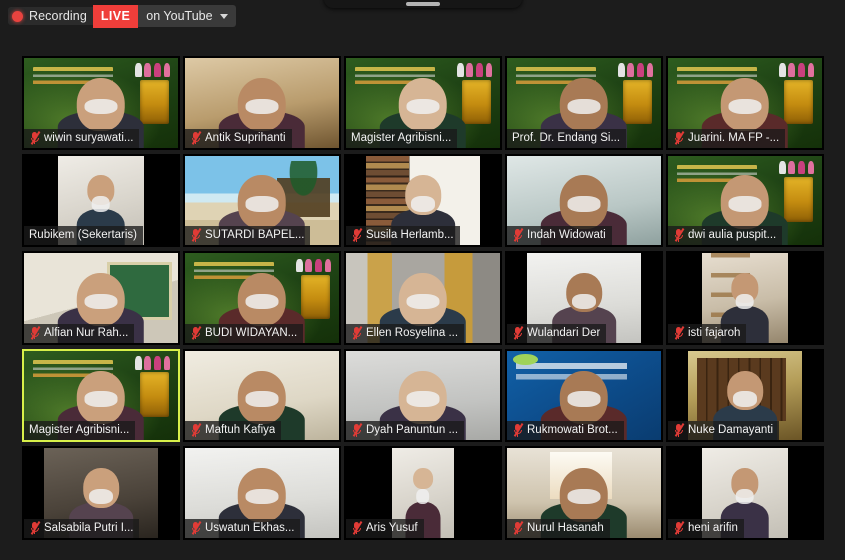 This screenshot has width=845, height=560. I want to click on chevron-down-icon, so click(223, 16).